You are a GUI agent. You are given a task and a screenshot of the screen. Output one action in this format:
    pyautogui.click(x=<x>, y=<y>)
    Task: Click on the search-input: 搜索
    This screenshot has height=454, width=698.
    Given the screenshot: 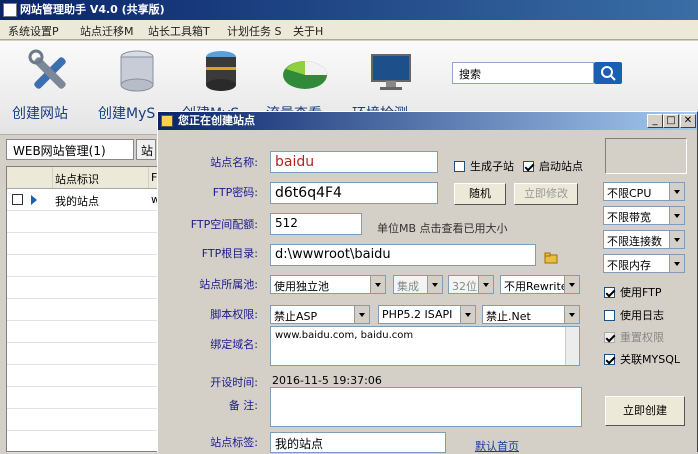 What is the action you would take?
    pyautogui.click(x=523, y=73)
    